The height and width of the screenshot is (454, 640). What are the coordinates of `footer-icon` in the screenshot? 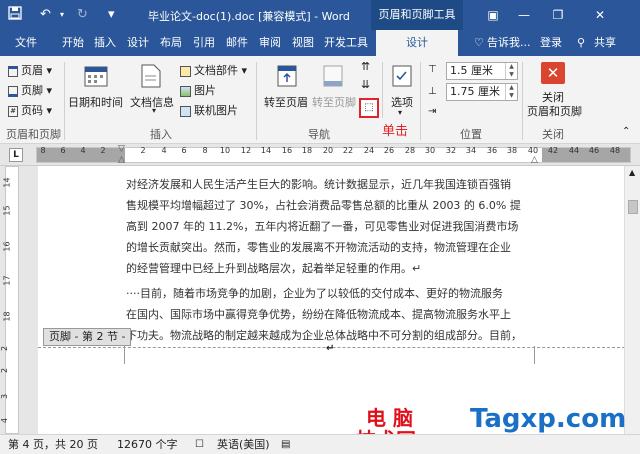 It's located at (13, 91).